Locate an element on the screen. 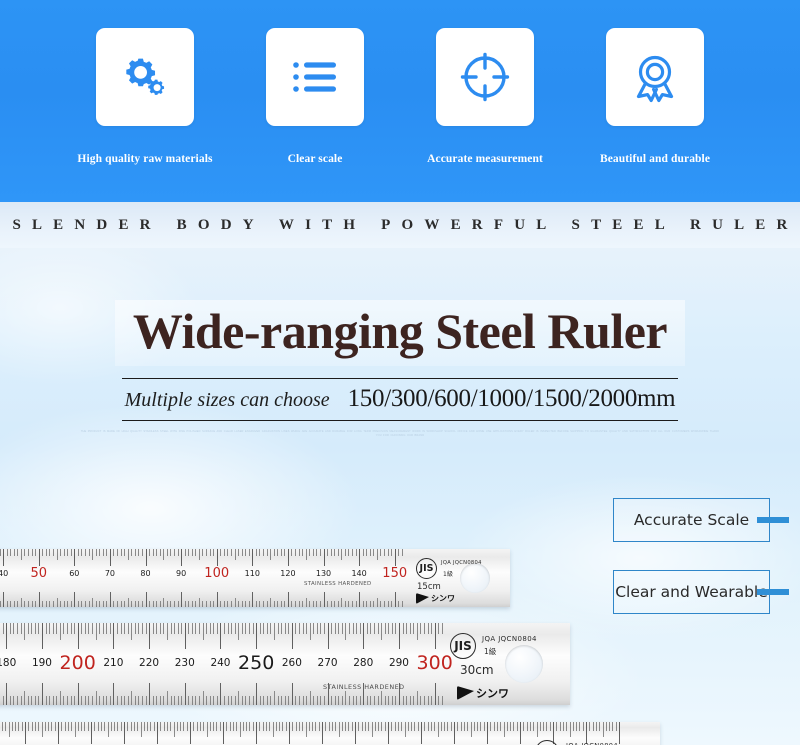  ruler-scale-number: 250 is located at coordinates (256, 662).